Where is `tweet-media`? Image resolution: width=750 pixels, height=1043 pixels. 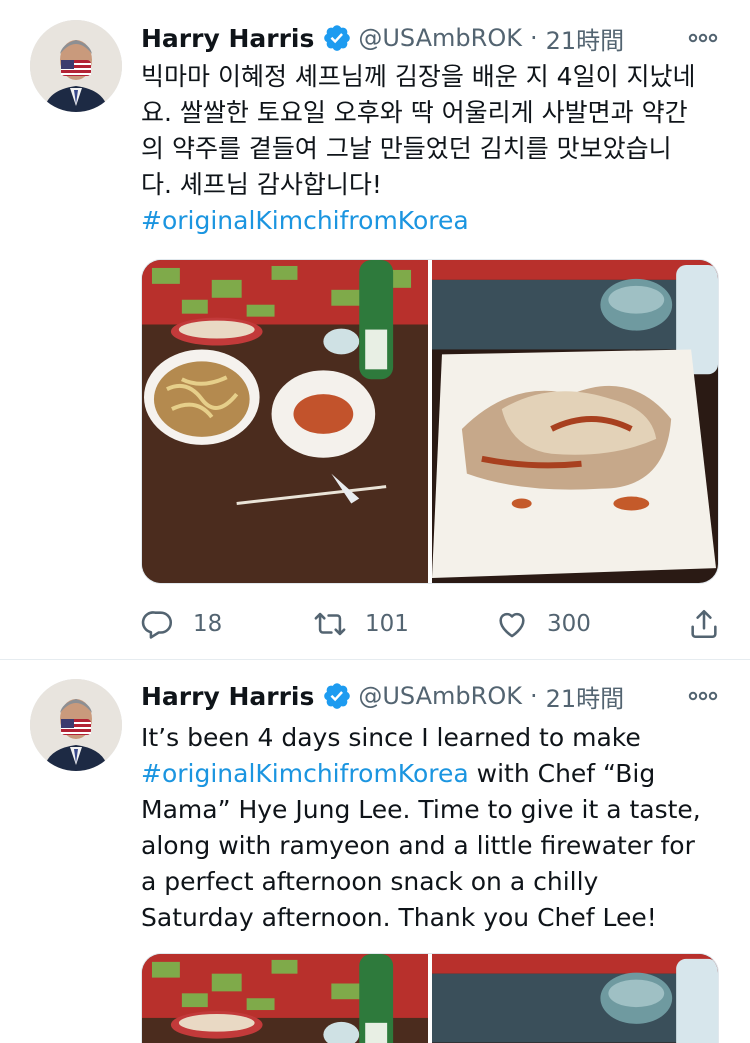
tweet-media is located at coordinates (430, 998).